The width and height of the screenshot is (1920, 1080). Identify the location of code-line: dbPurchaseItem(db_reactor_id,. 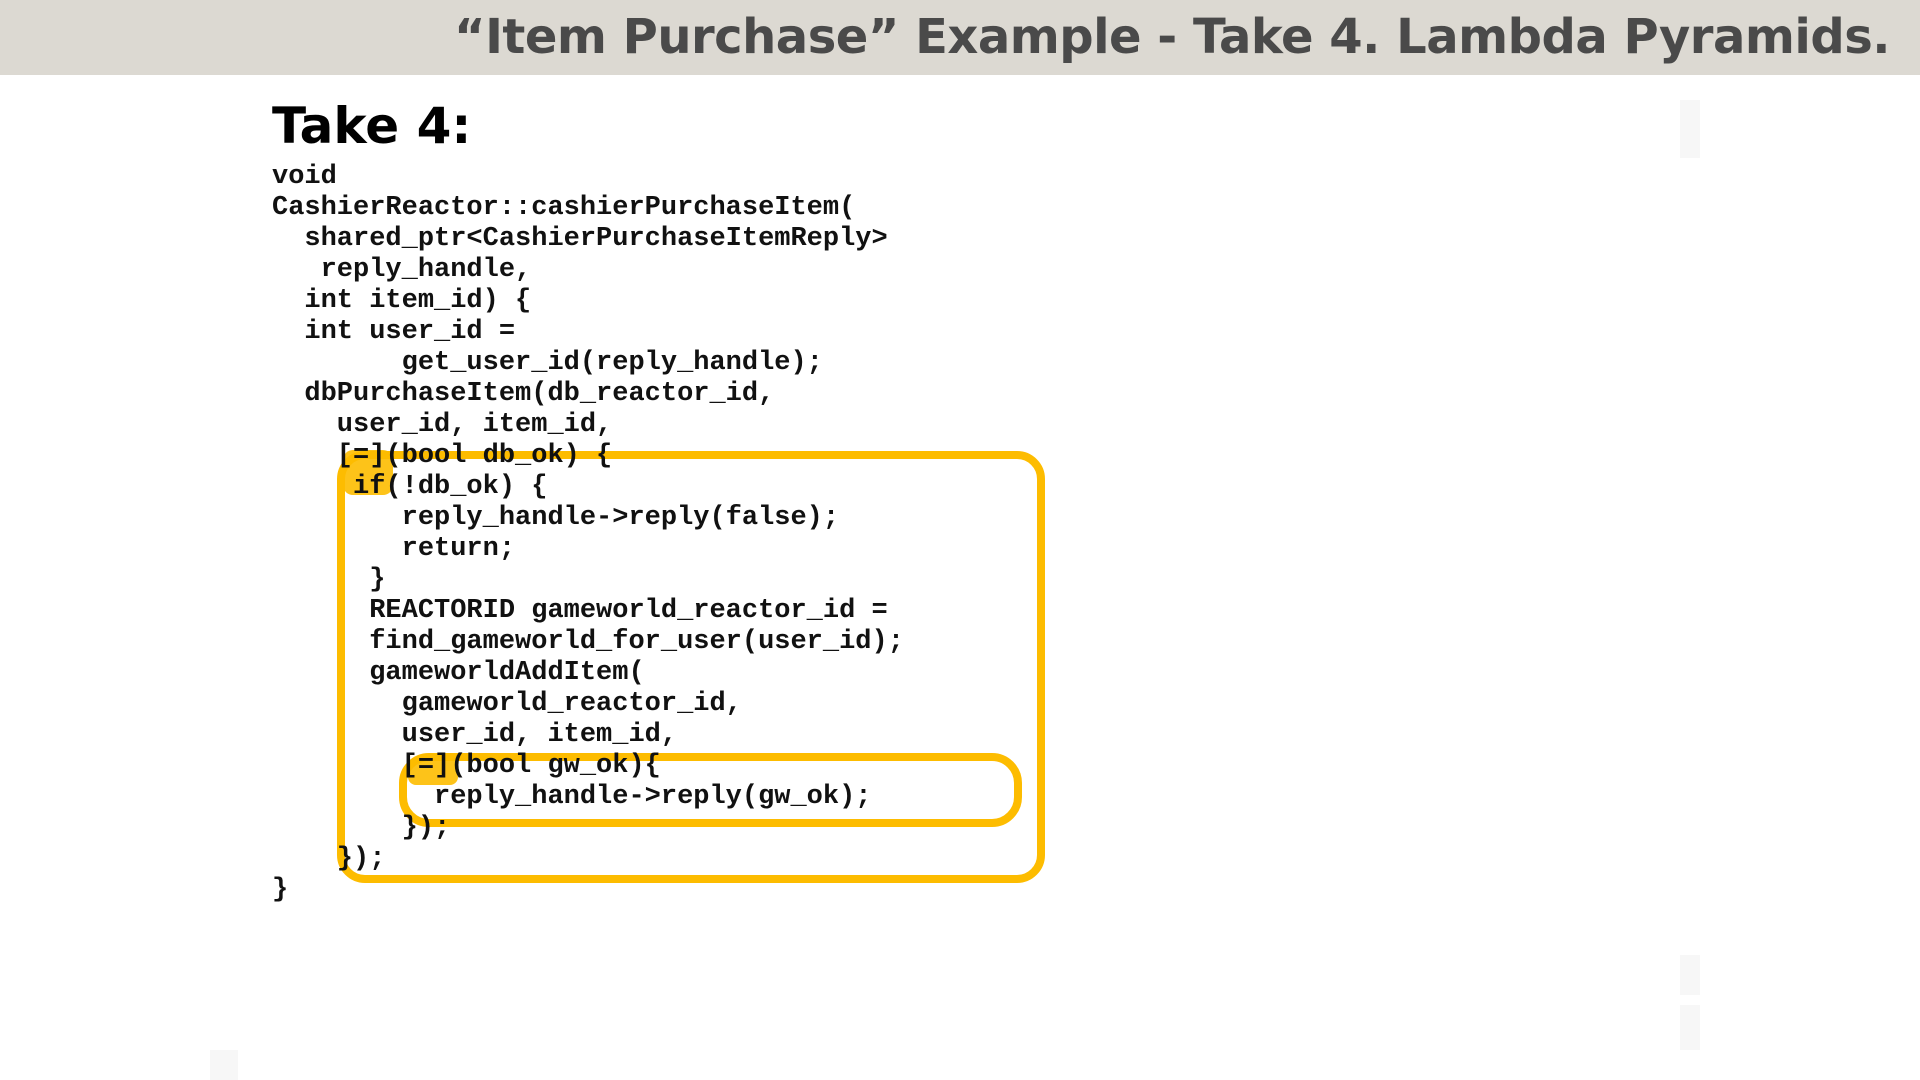
(523, 394).